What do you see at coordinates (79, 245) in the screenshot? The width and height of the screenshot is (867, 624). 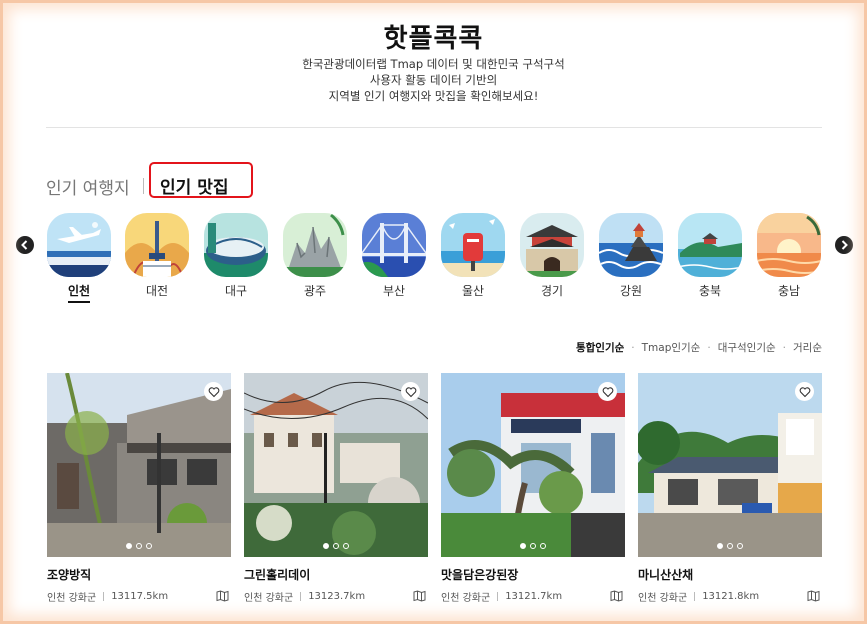 I see `airplane-icon` at bounding box center [79, 245].